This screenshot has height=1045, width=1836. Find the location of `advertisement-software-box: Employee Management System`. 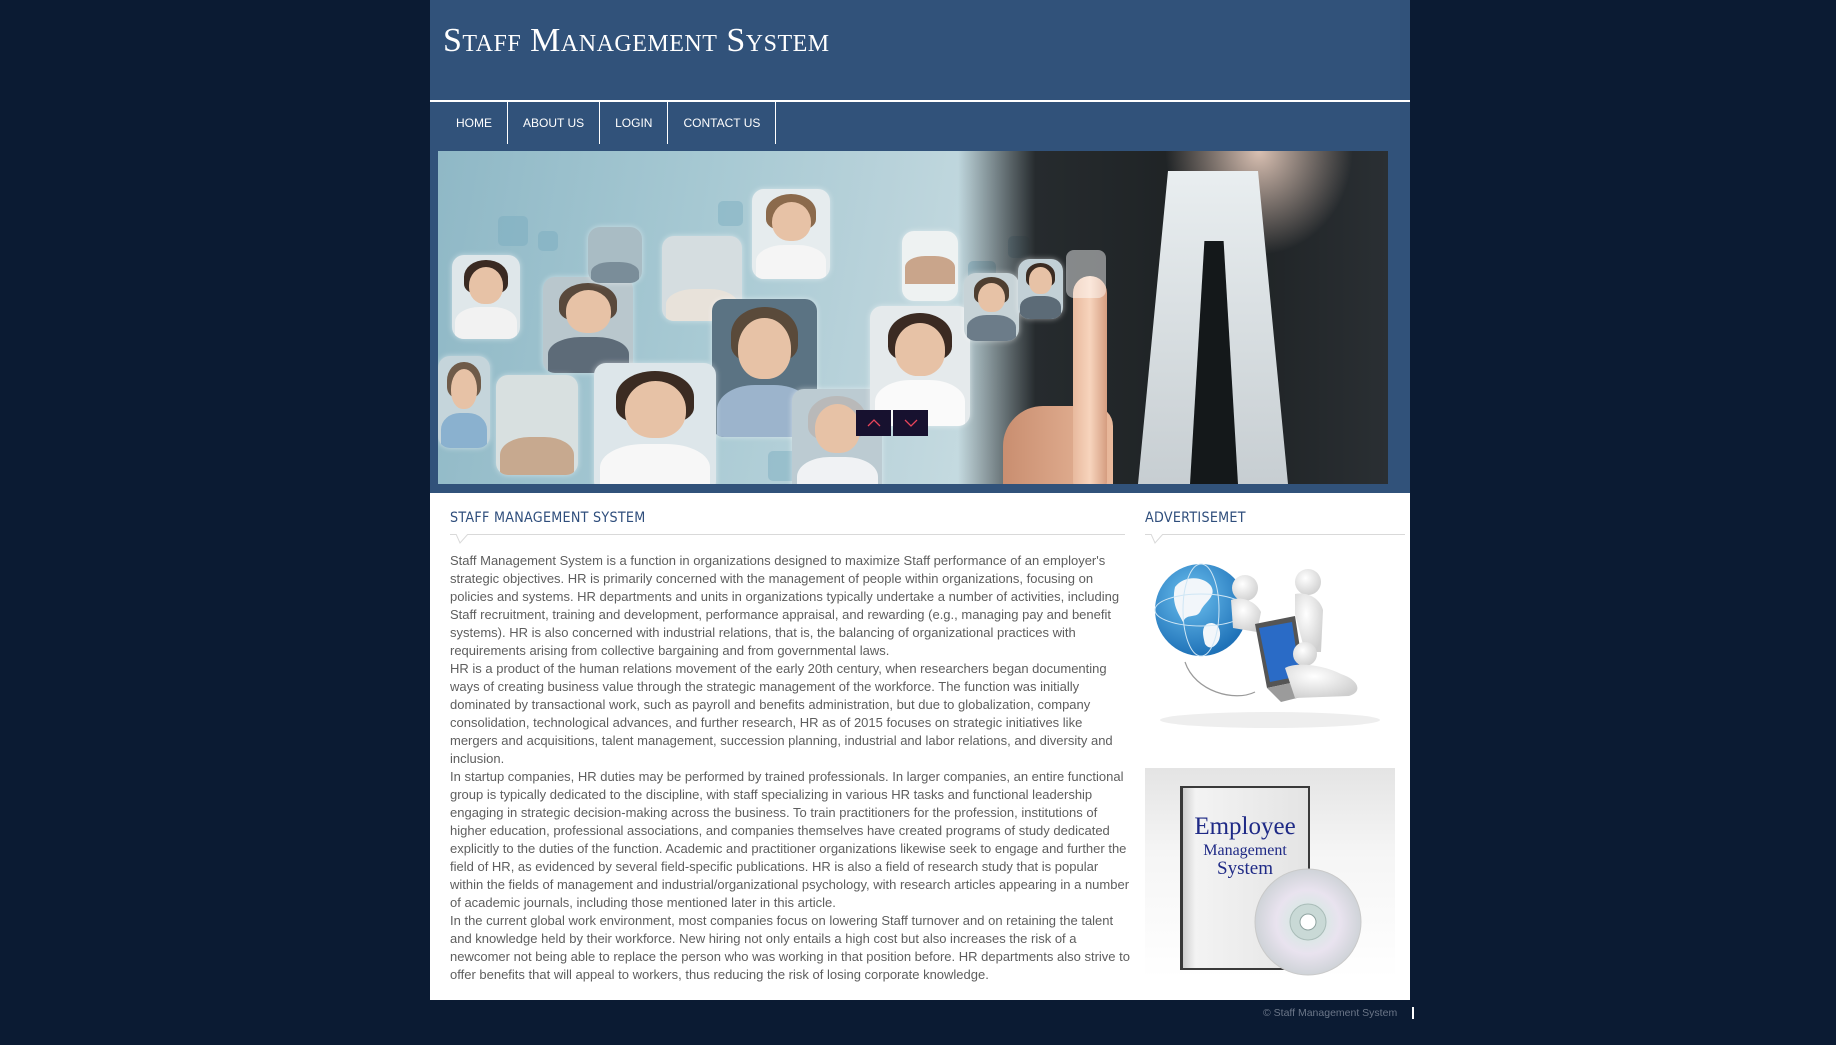

advertisement-software-box: Employee Management System is located at coordinates (1270, 873).